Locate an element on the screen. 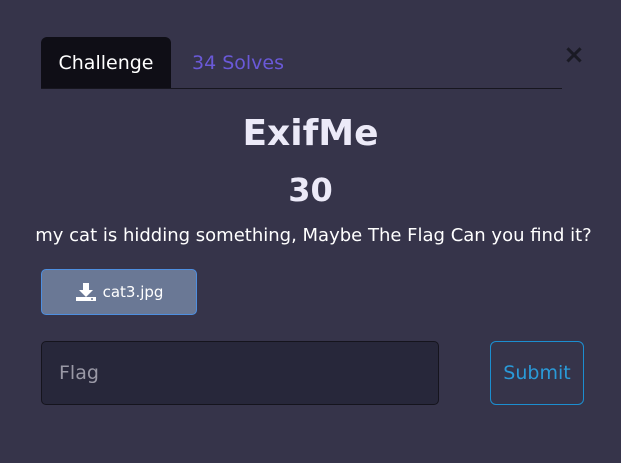  tab-solves: 34 Solves is located at coordinates (238, 62).